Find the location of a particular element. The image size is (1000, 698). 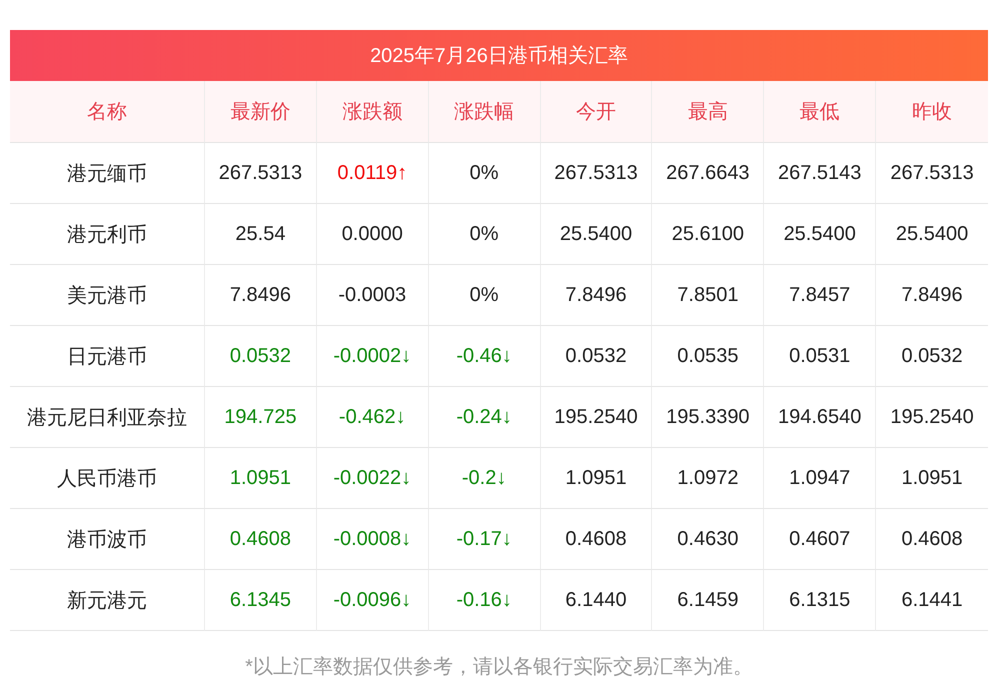

table-cell: -0.16↓ is located at coordinates (484, 600).